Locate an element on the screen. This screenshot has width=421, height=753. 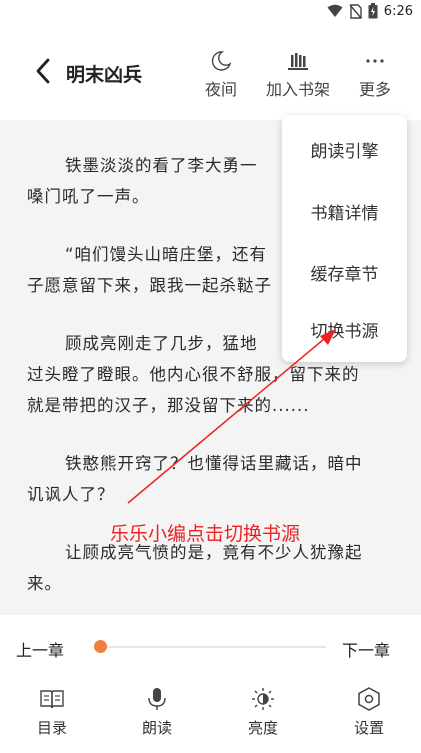
brightness-icon is located at coordinates (263, 699).